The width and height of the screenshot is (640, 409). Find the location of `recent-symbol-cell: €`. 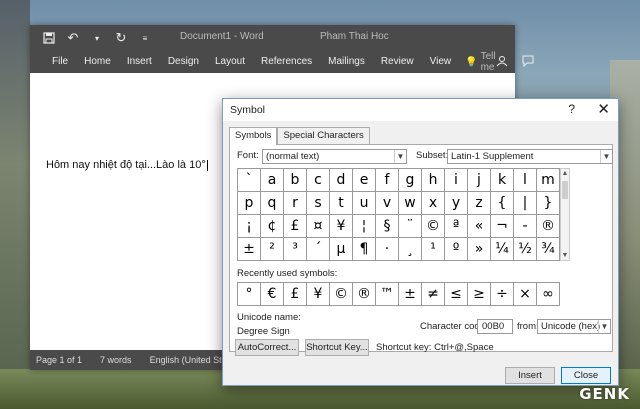

recent-symbol-cell: € is located at coordinates (272, 294).